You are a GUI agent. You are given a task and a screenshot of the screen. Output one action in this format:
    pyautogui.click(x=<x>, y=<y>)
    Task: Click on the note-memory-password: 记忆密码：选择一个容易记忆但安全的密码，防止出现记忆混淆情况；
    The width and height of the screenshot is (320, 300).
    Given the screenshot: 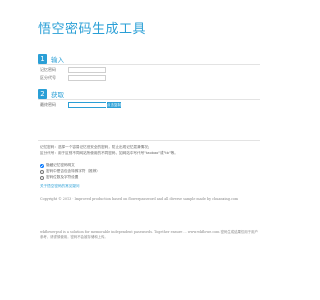 What is the action you would take?
    pyautogui.click(x=96, y=147)
    